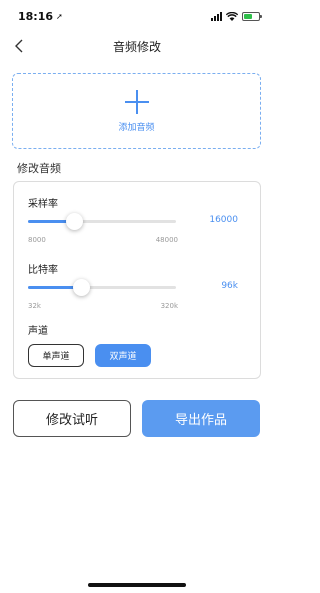 This screenshot has width=320, height=593. What do you see at coordinates (229, 286) in the screenshot?
I see `bit-rate-value: 96k` at bounding box center [229, 286].